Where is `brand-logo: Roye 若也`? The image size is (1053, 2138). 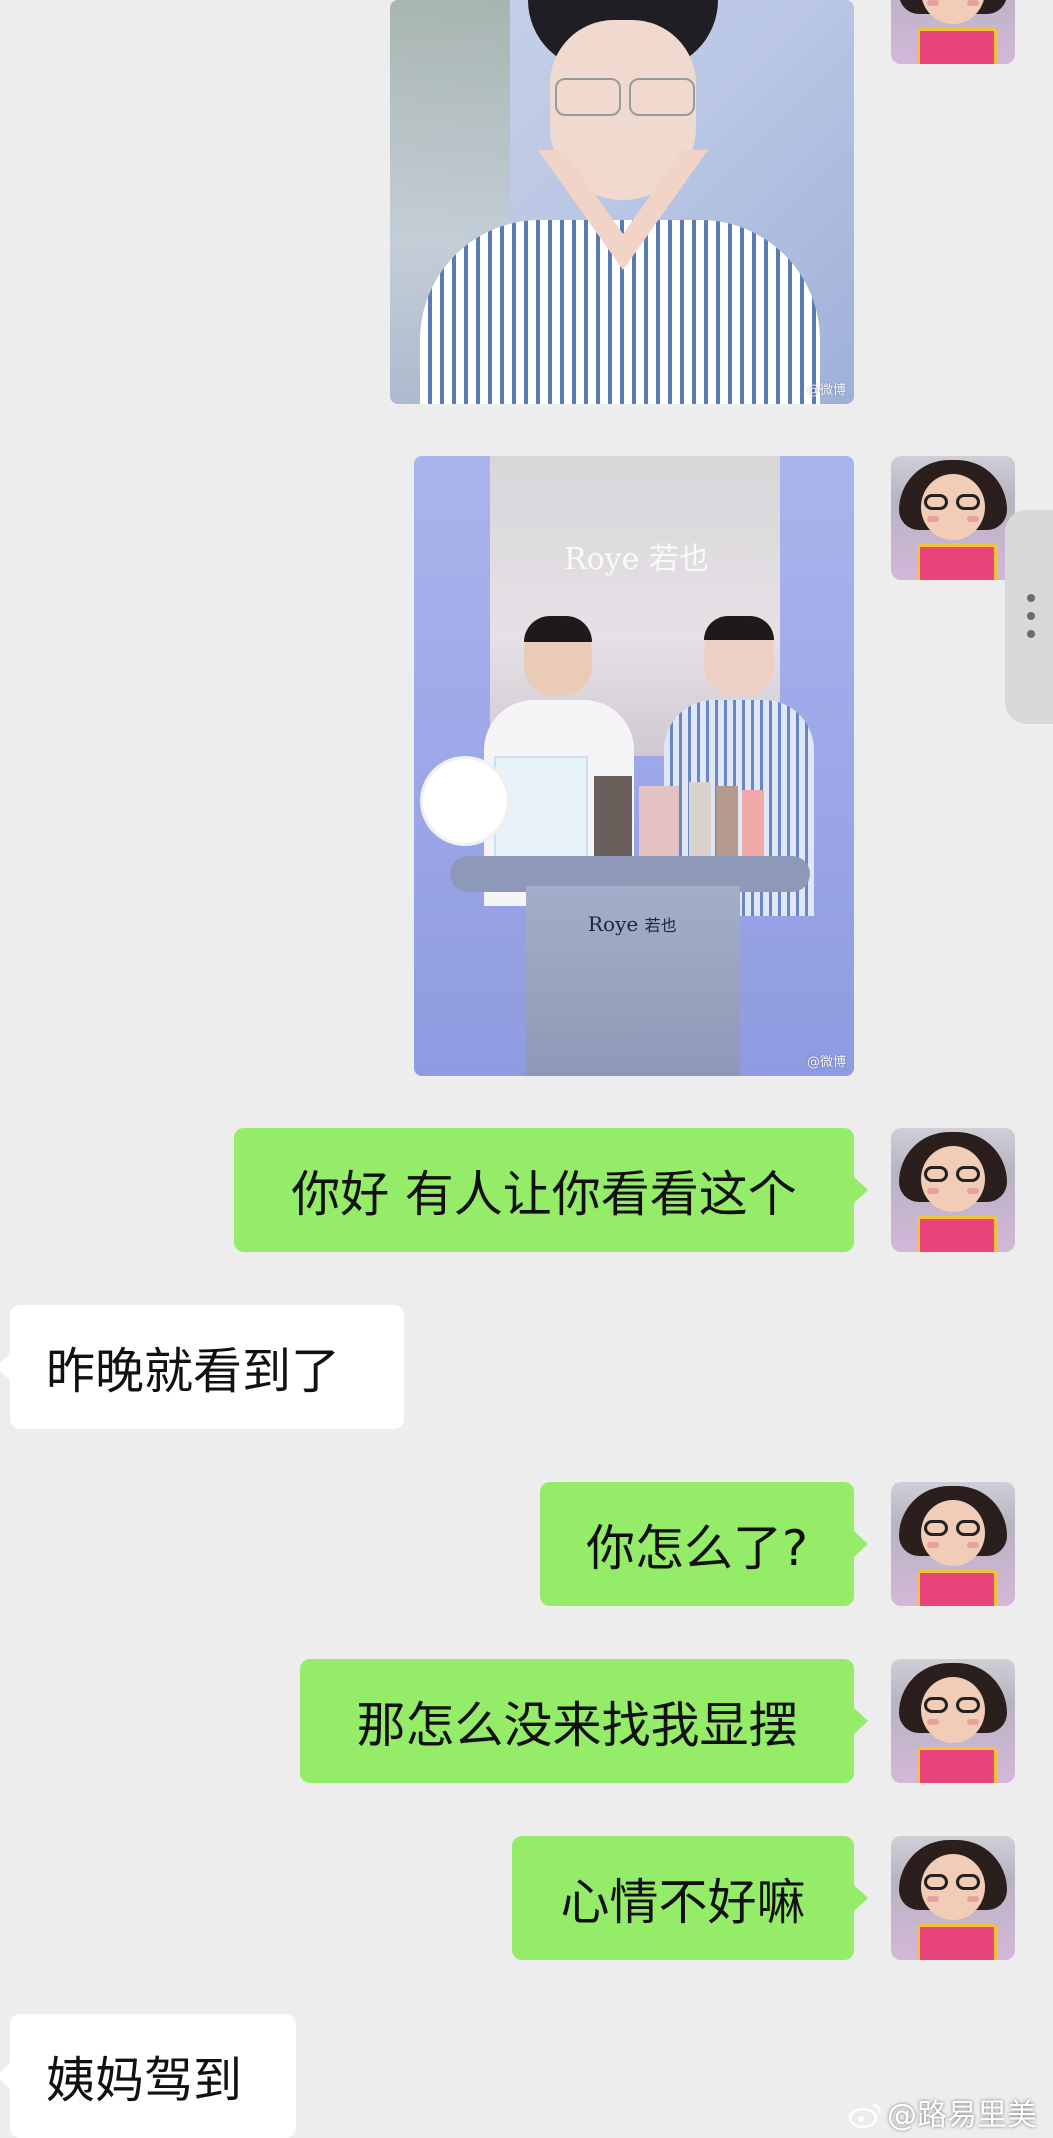
brand-logo: Roye 若也 is located at coordinates (636, 559).